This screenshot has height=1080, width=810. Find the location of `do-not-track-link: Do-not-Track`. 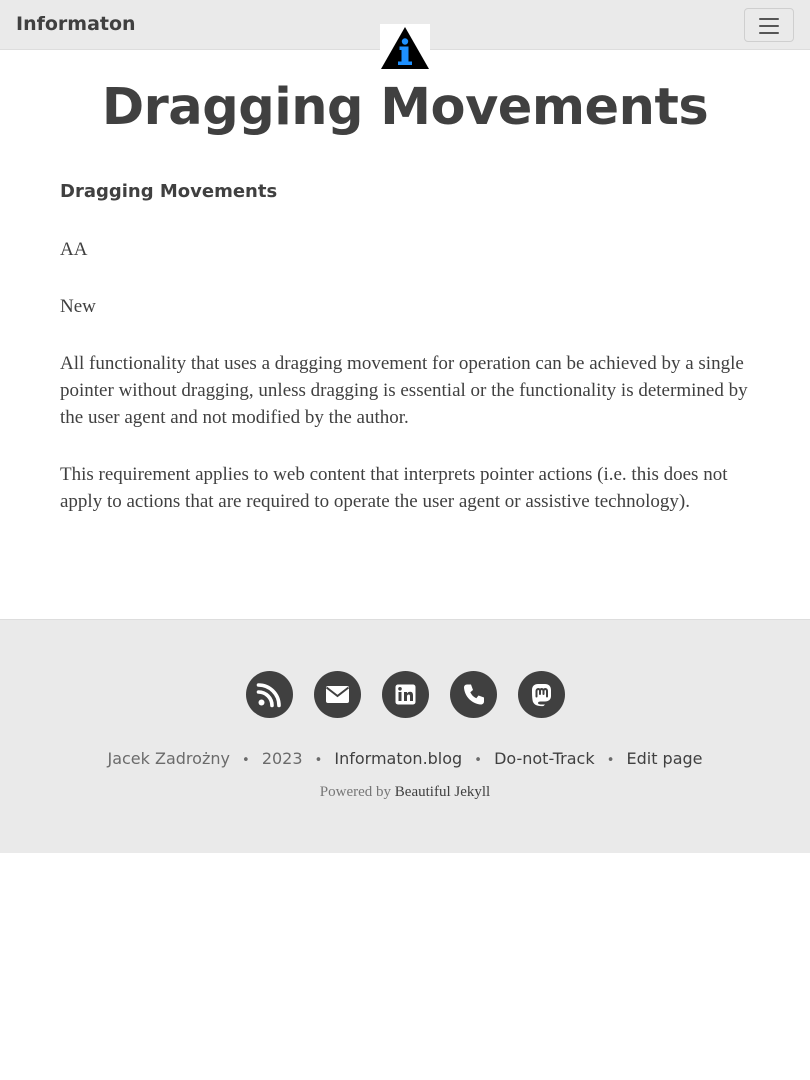

do-not-track-link: Do-not-Track is located at coordinates (544, 758).